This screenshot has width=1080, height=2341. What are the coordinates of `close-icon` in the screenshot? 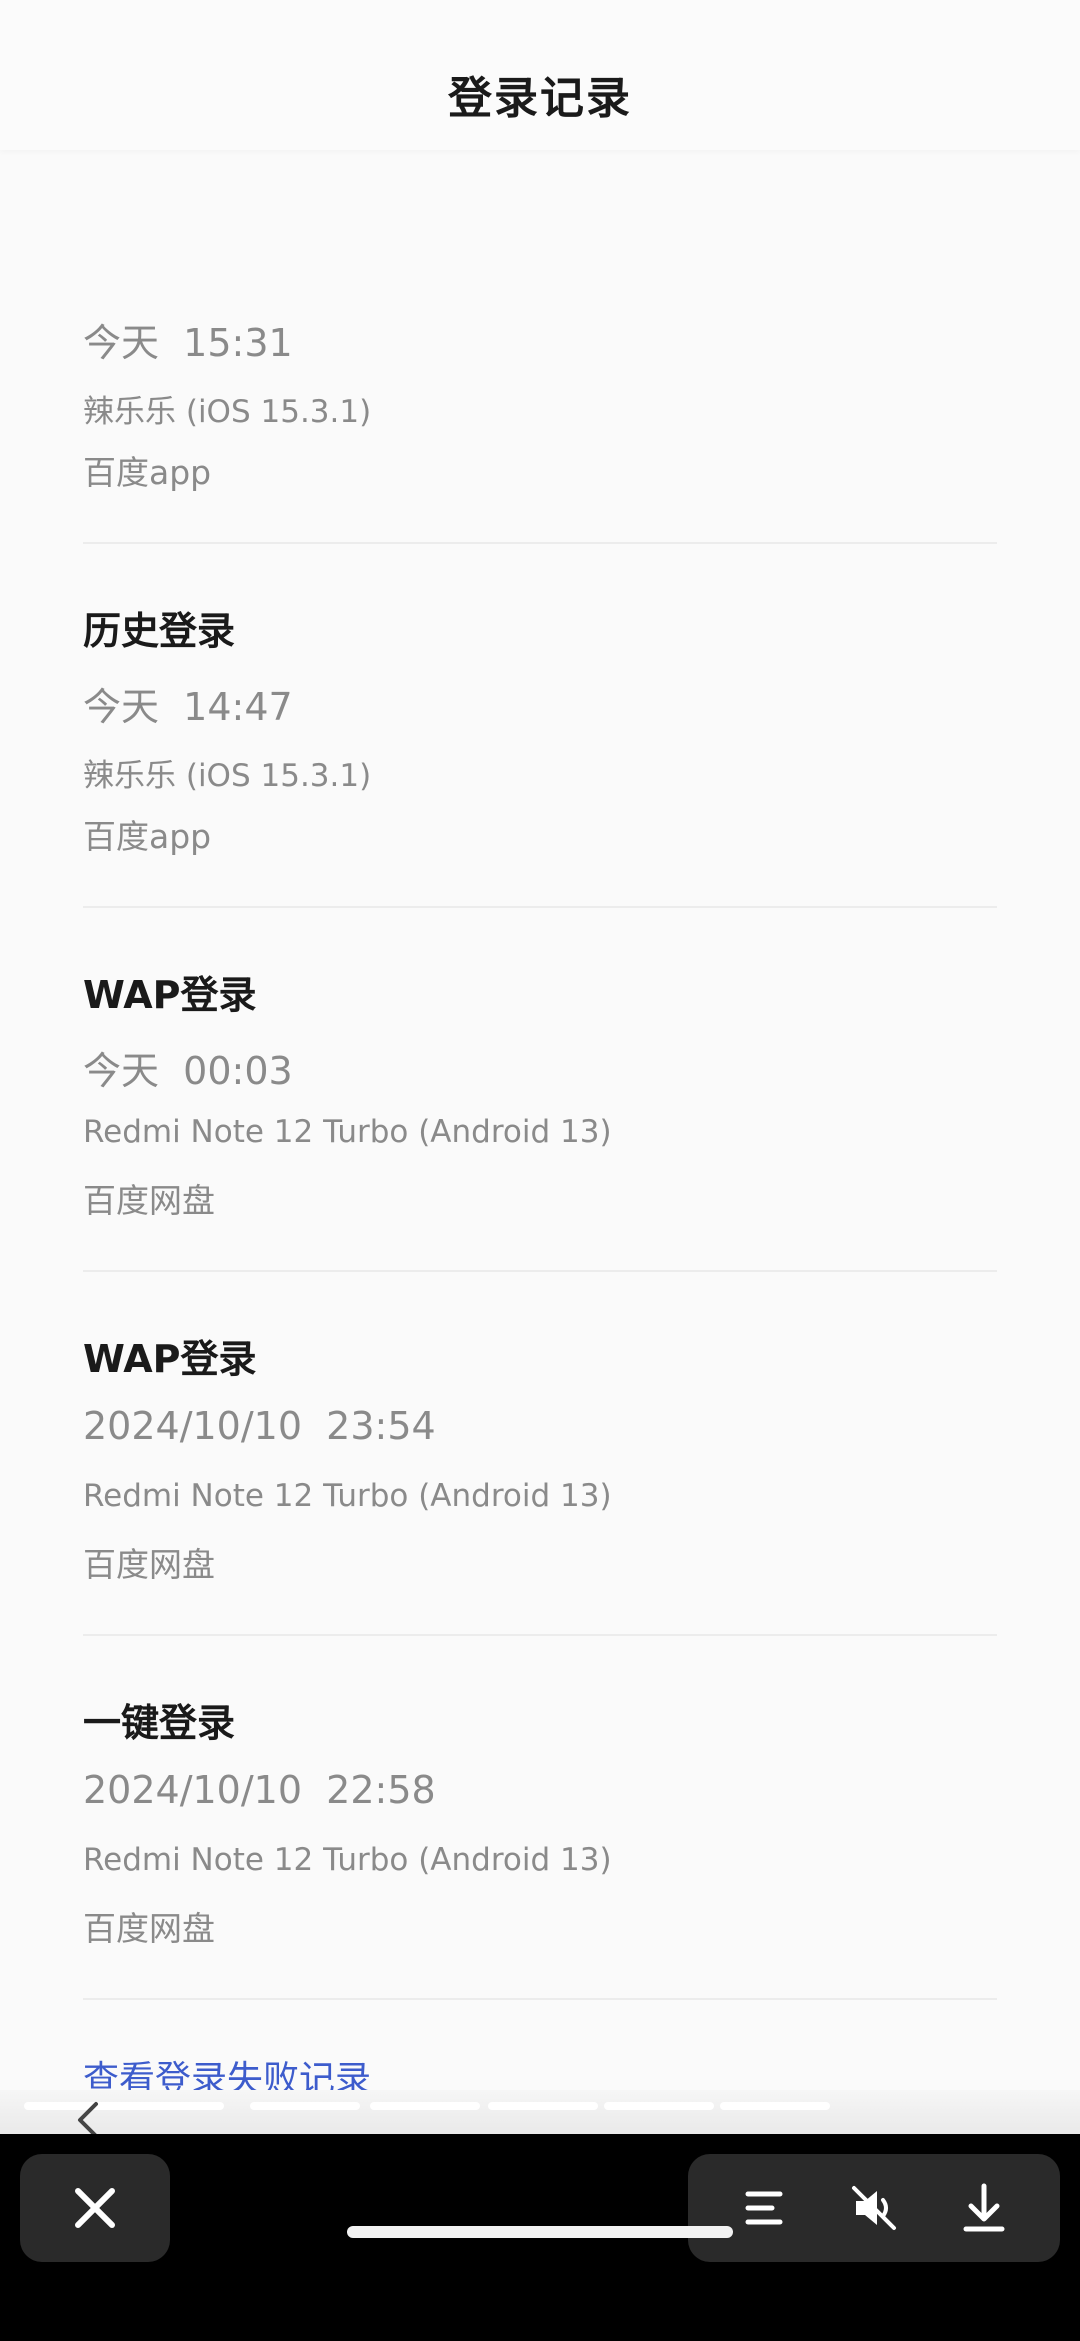 It's located at (95, 2208).